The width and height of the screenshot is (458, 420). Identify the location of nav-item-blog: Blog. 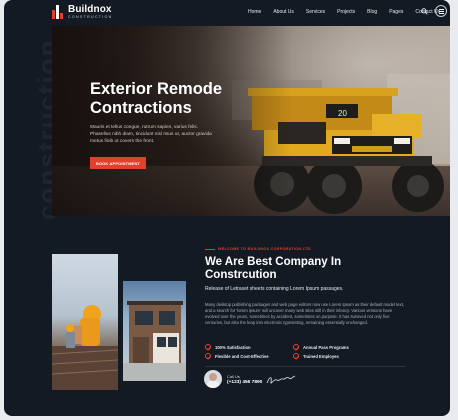
(372, 12).